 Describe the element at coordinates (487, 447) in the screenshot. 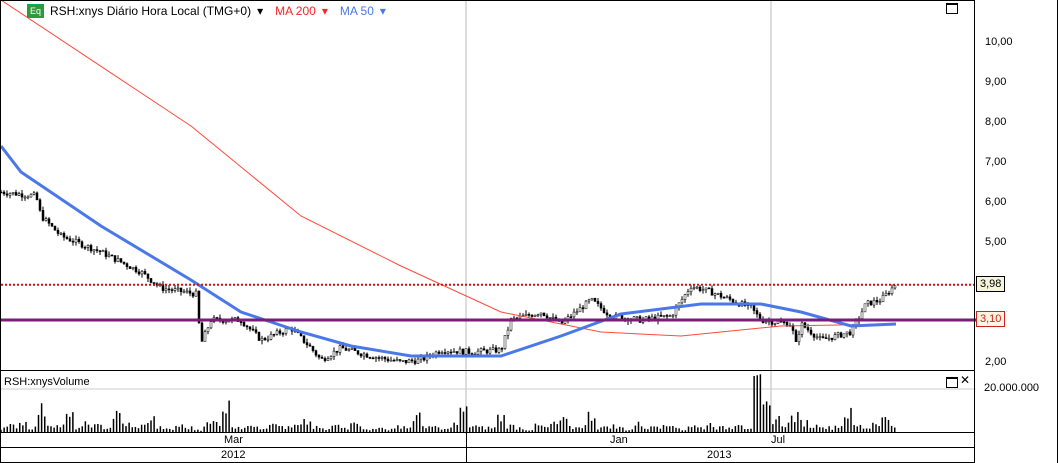

I see `time-axis: Mar Jan Jul 2012 2013` at that location.